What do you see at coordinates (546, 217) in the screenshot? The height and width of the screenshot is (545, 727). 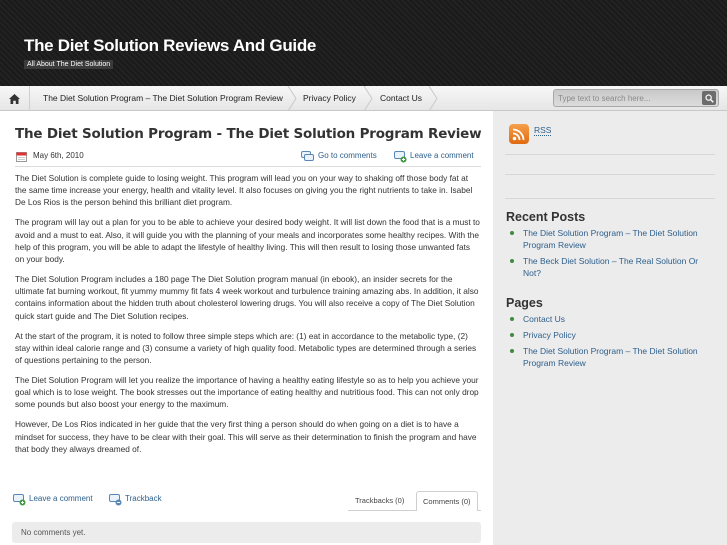 I see `recent-posts-title: Recent Posts` at bounding box center [546, 217].